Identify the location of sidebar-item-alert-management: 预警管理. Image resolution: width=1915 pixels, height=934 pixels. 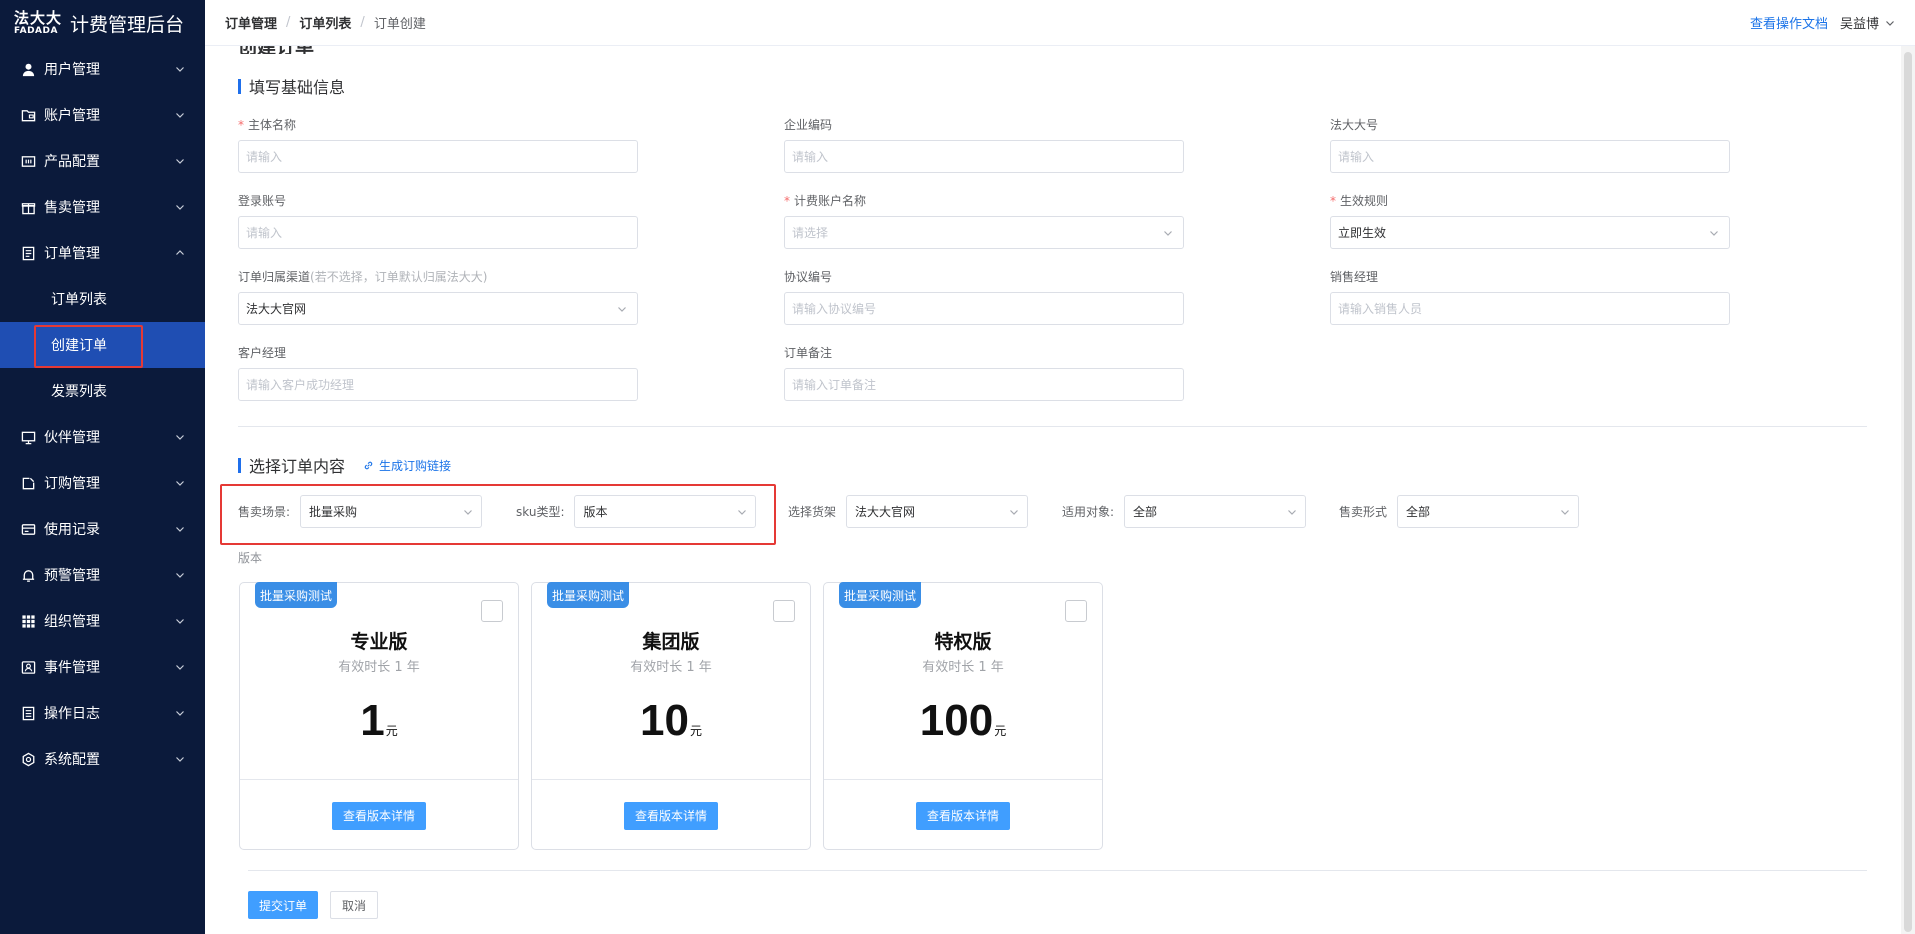
(102, 575).